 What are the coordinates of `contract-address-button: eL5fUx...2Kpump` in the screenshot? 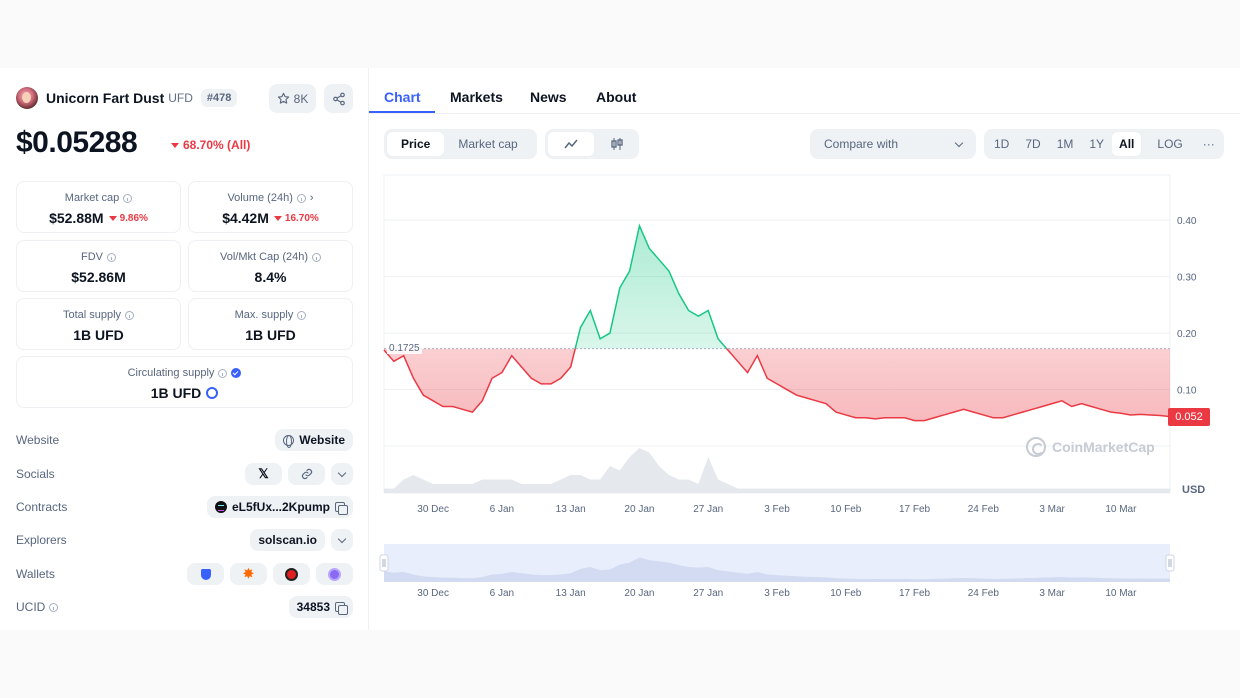 It's located at (279, 507).